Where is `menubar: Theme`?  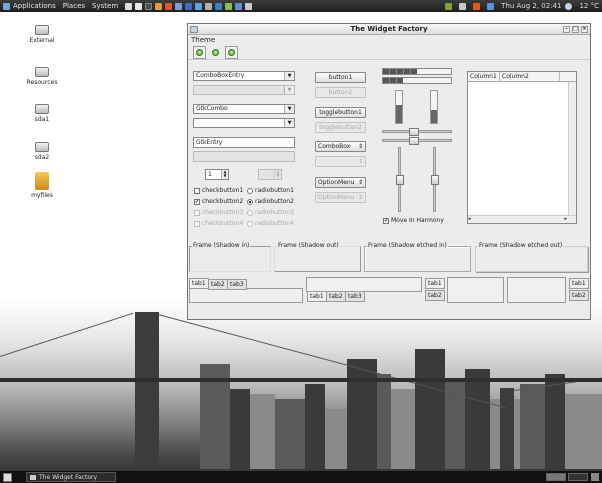 menubar: Theme is located at coordinates (389, 40).